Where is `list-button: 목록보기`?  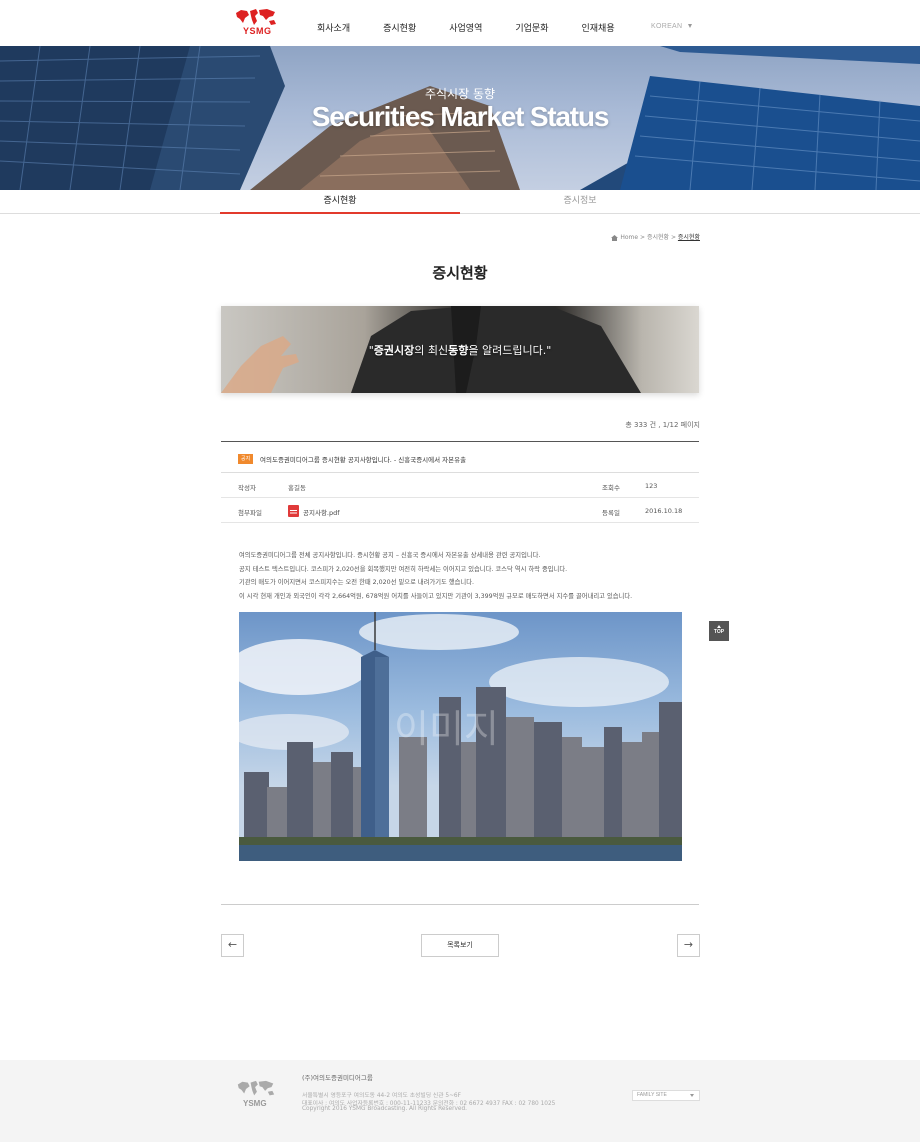
list-button: 목록보기 is located at coordinates (460, 945).